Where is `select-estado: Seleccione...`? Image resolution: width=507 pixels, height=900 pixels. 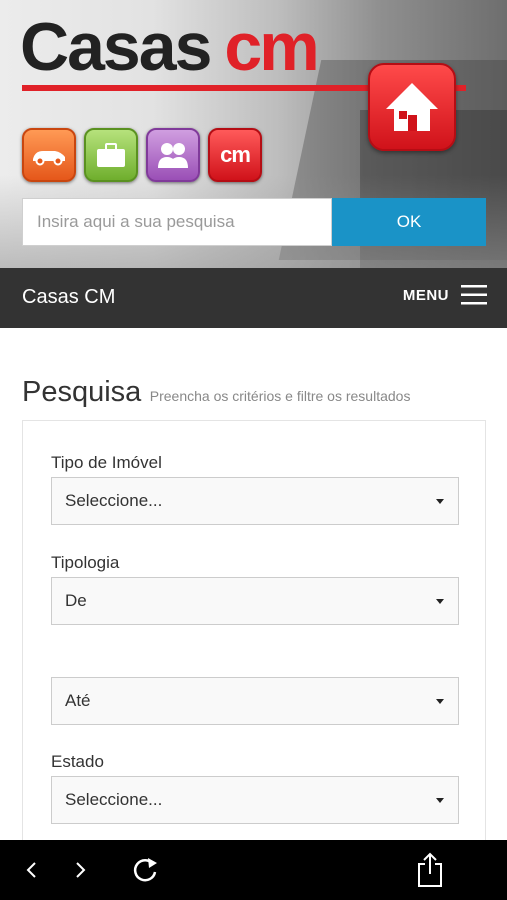
select-estado: Seleccione... is located at coordinates (255, 800).